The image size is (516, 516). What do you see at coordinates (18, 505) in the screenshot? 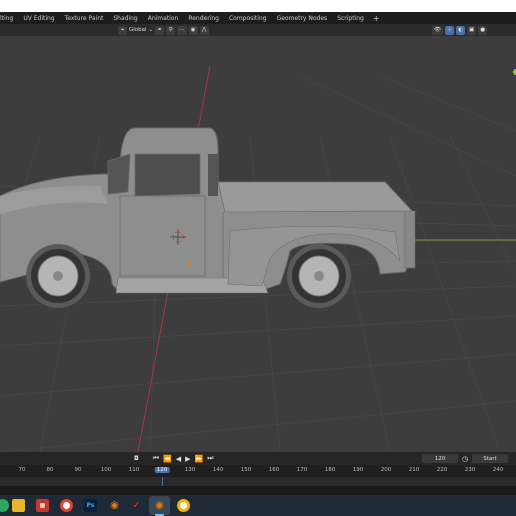
I see `file-explorer-icon` at bounding box center [18, 505].